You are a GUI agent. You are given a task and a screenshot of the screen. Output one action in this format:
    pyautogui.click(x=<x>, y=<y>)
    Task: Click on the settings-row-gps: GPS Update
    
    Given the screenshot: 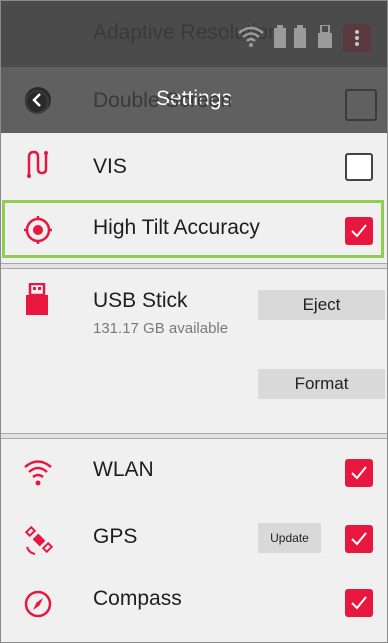 What is the action you would take?
    pyautogui.click(x=194, y=539)
    